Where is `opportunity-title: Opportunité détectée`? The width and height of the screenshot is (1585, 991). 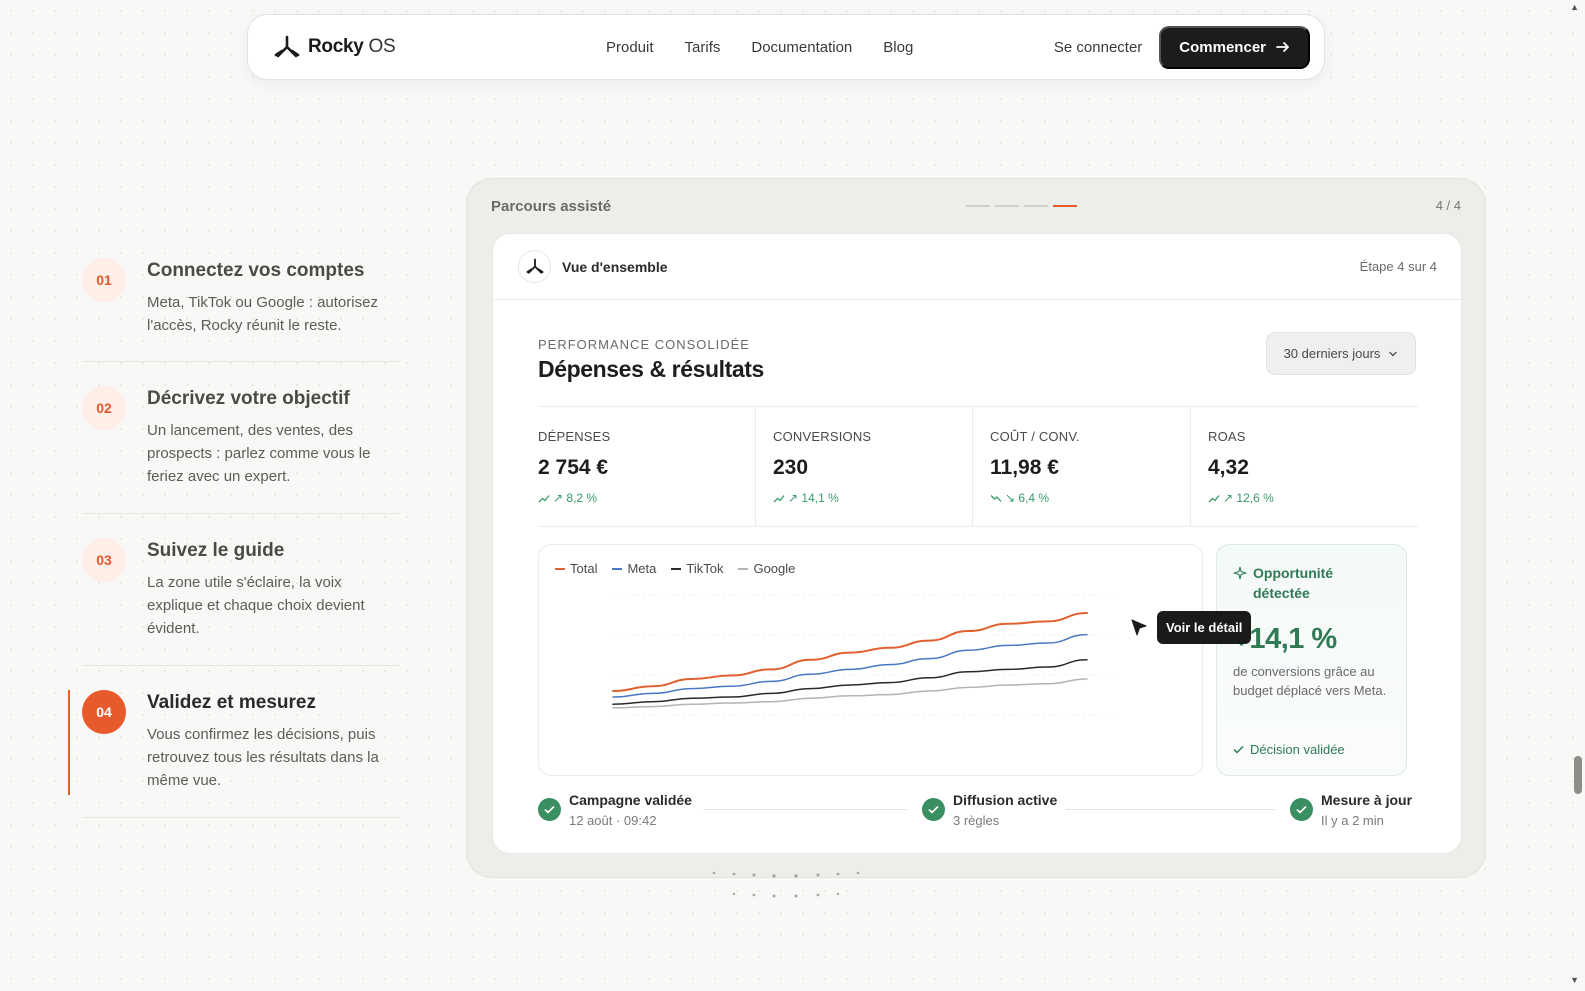
opportunity-title: Opportunité détectée is located at coordinates (1293, 583).